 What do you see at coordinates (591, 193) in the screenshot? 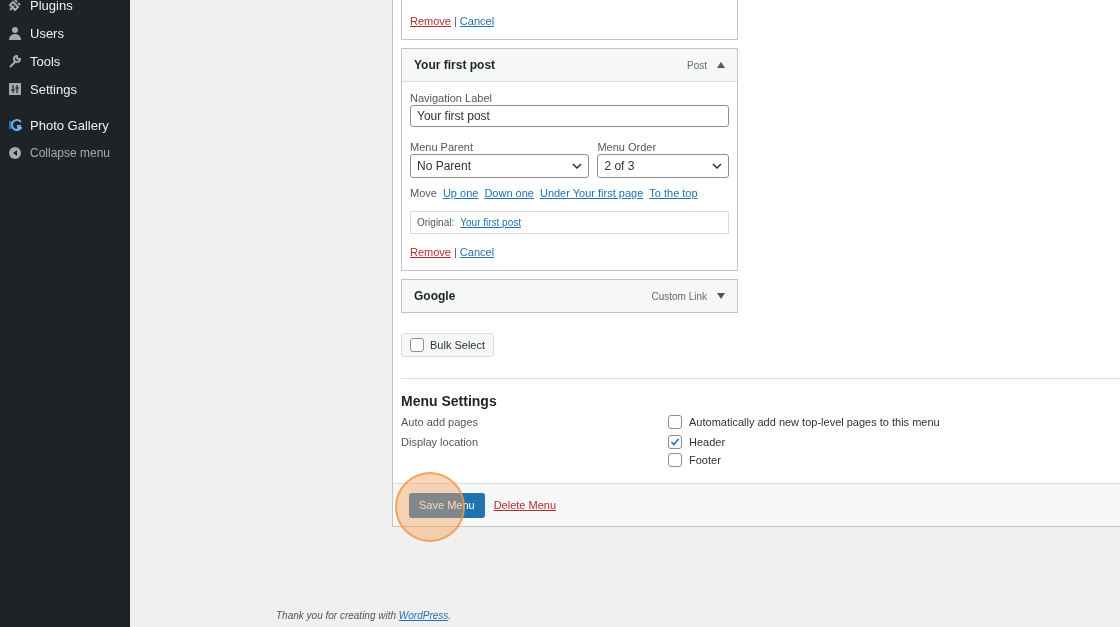
I see `move-link: Under Your first page` at bounding box center [591, 193].